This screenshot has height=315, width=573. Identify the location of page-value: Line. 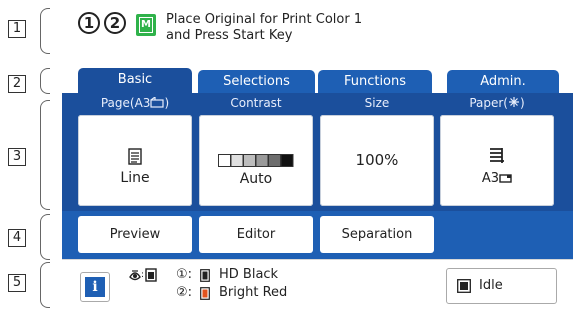
(135, 178).